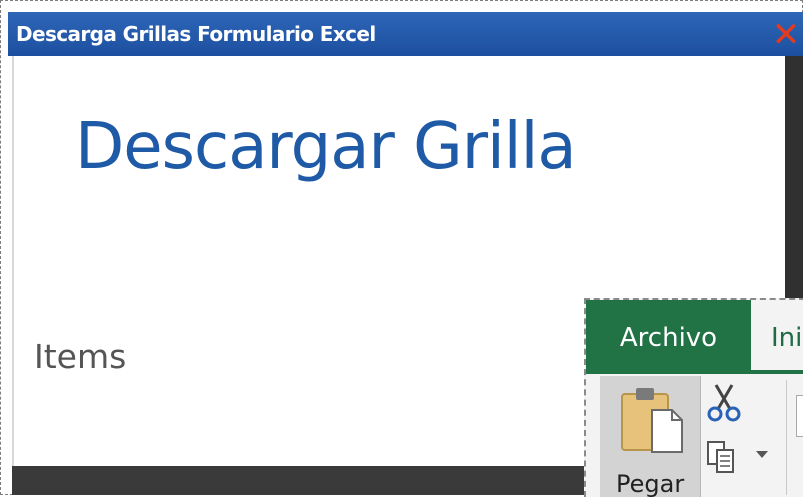  What do you see at coordinates (650, 483) in the screenshot?
I see `paste-label: Pegar` at bounding box center [650, 483].